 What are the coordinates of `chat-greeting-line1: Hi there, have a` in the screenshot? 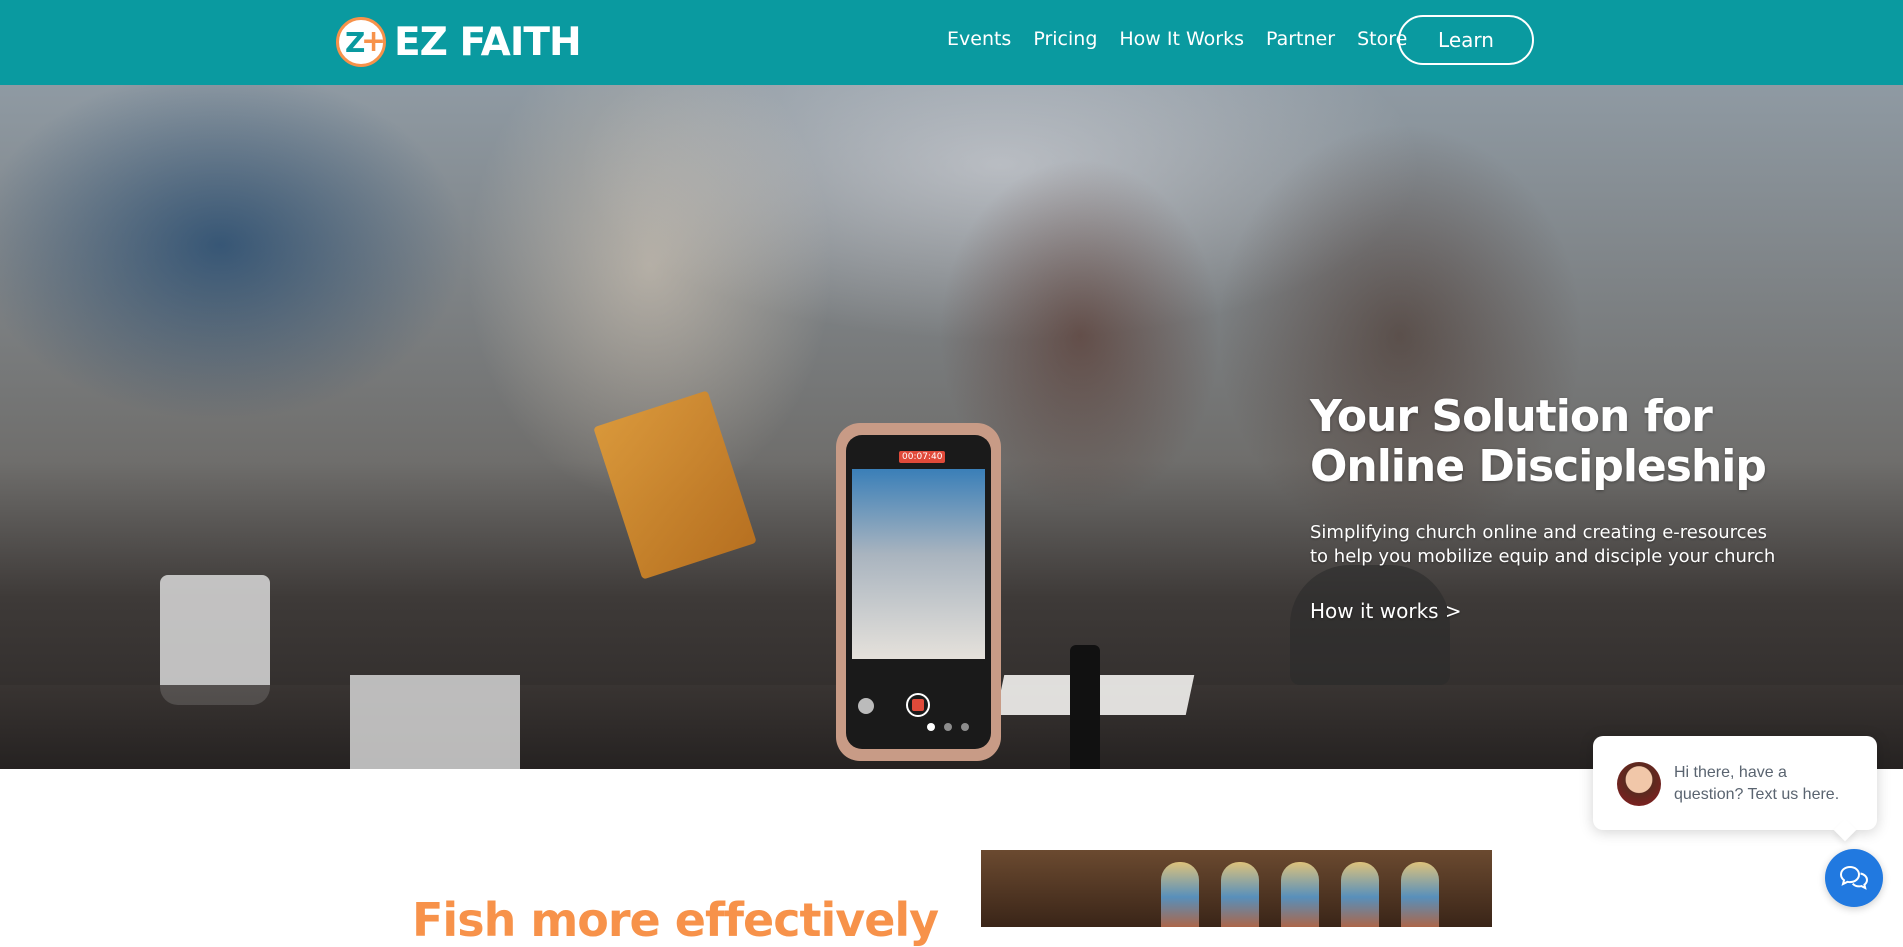 It's located at (1730, 772).